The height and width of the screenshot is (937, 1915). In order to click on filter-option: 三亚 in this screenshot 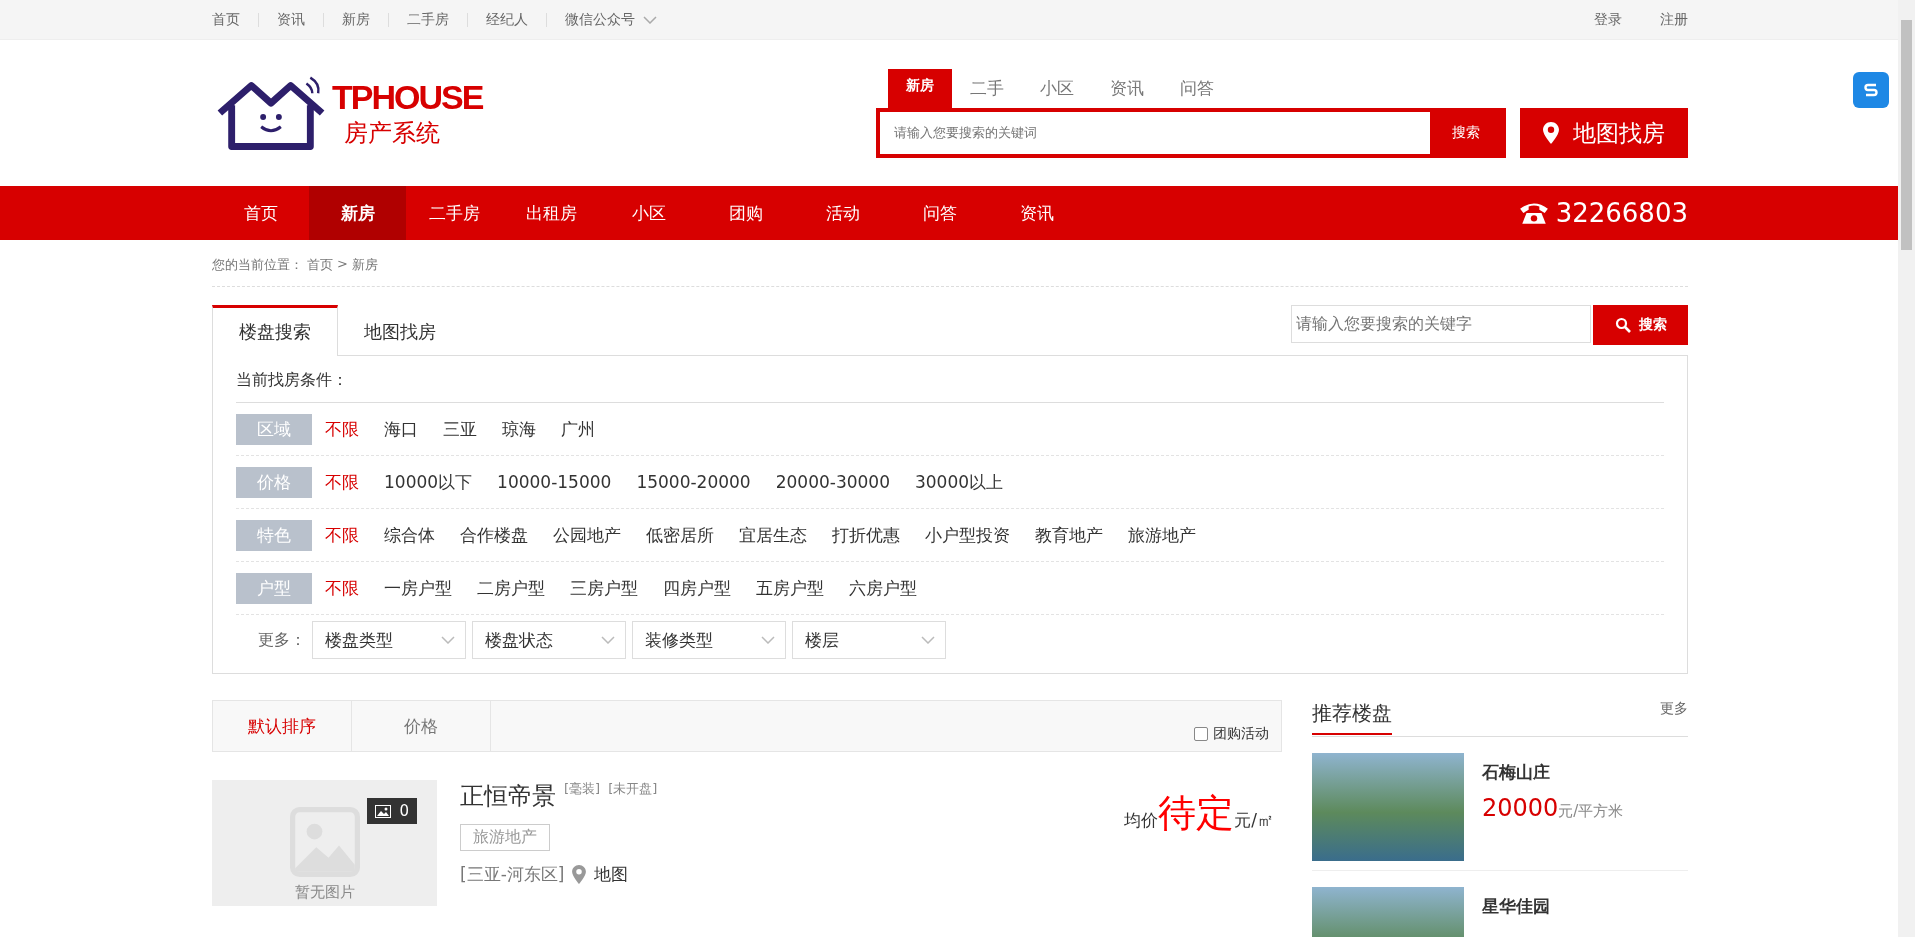, I will do `click(460, 429)`.